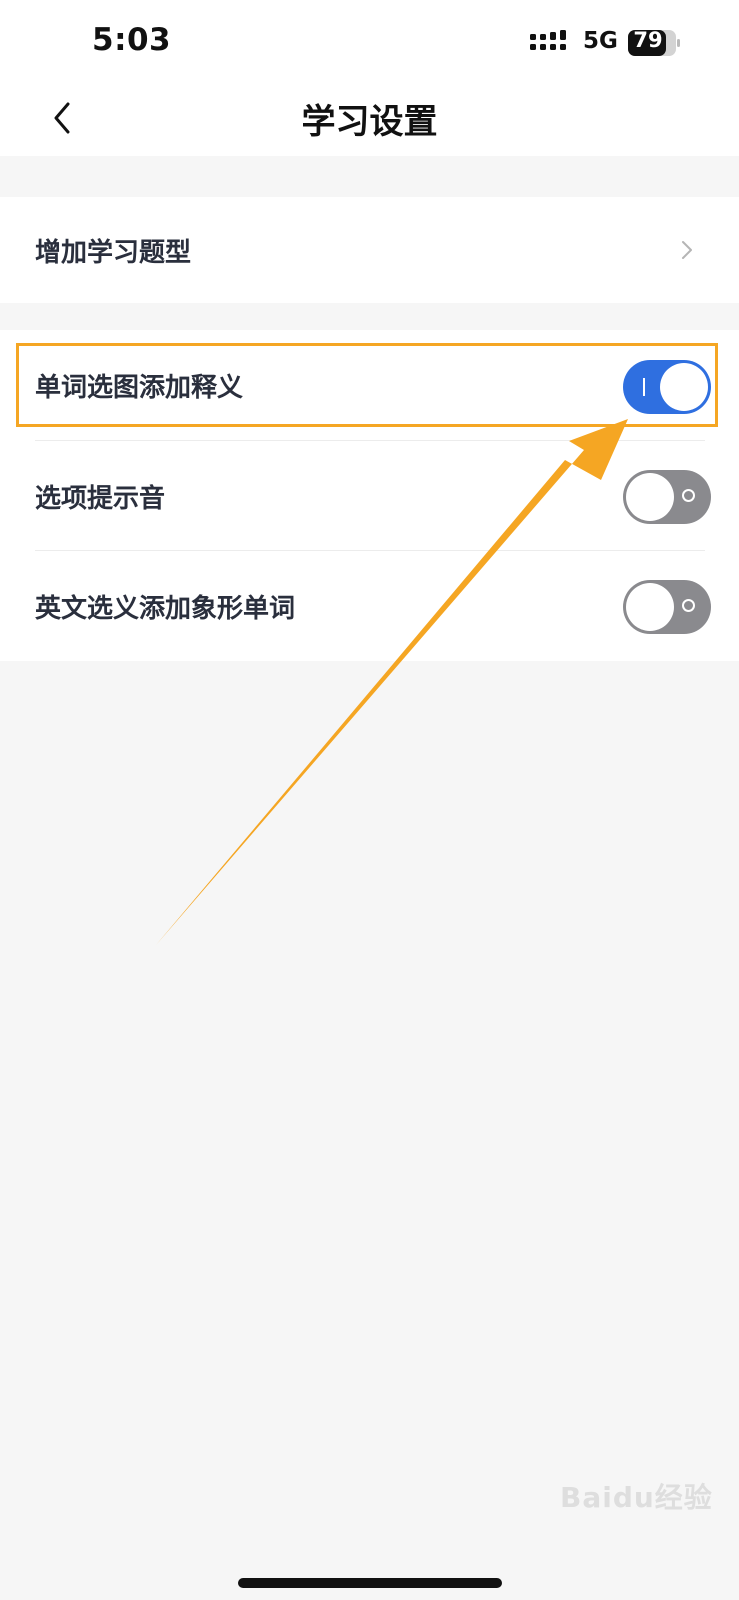  Describe the element at coordinates (369, 250) in the screenshot. I see `setting-row-add-question-types: 增加学习题型` at that location.